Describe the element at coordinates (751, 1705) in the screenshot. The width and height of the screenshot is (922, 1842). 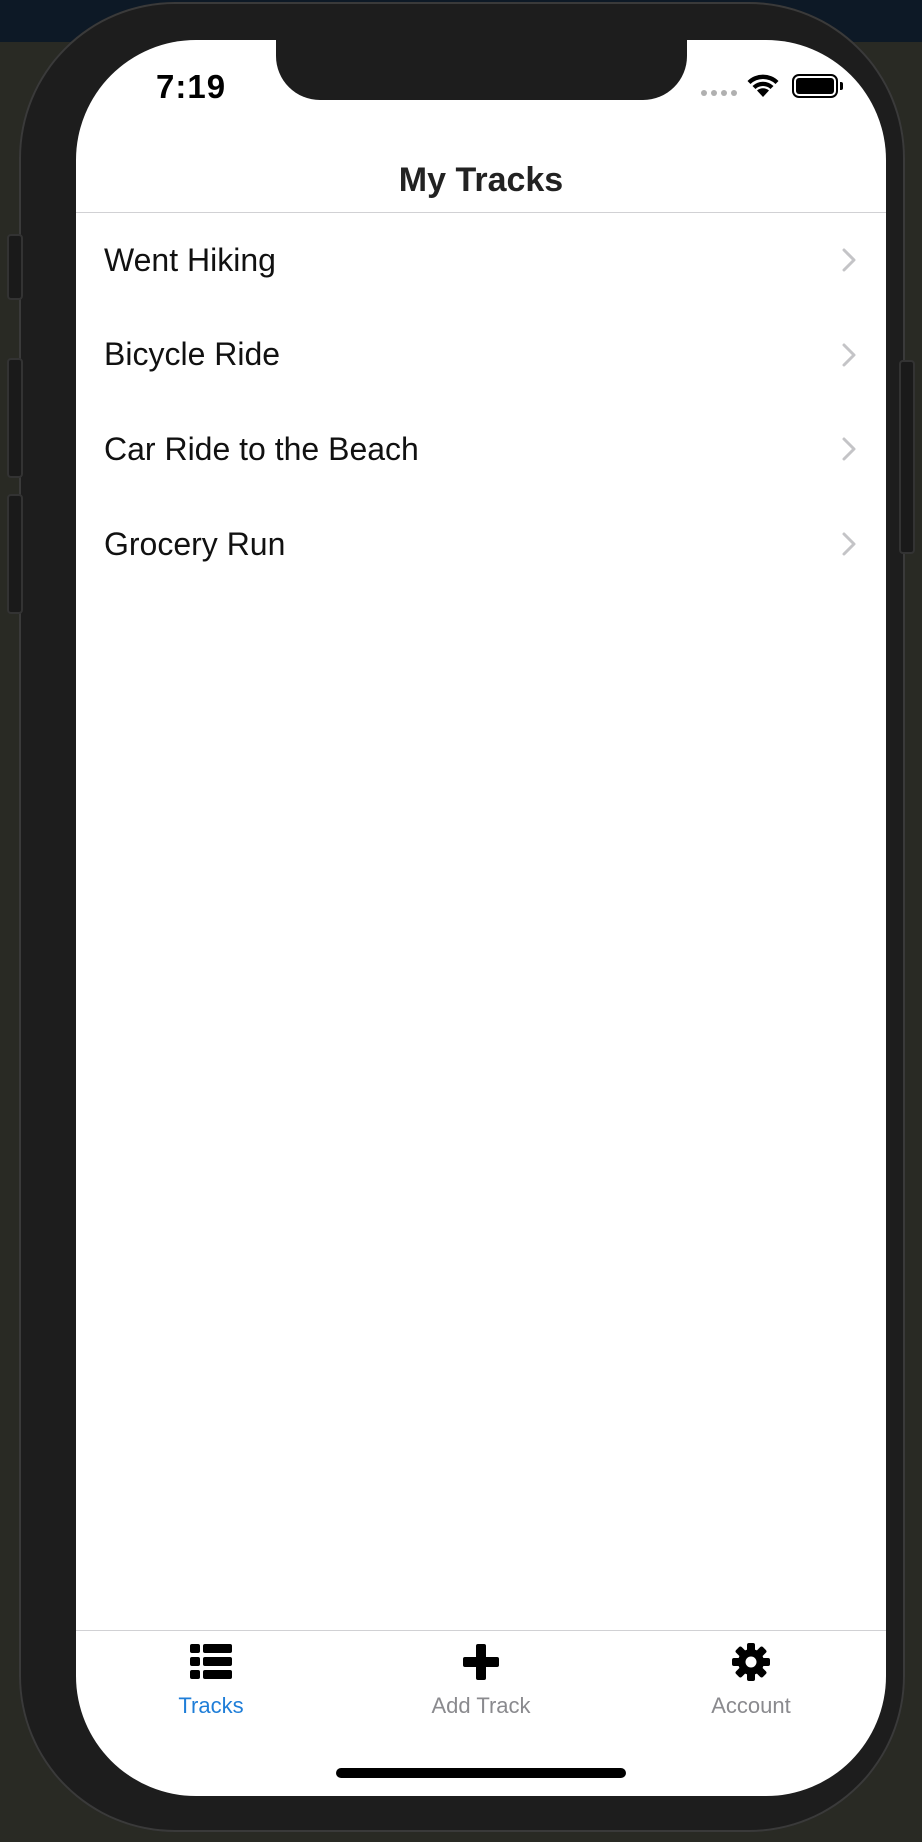
I see `tab-account-label: Account` at that location.